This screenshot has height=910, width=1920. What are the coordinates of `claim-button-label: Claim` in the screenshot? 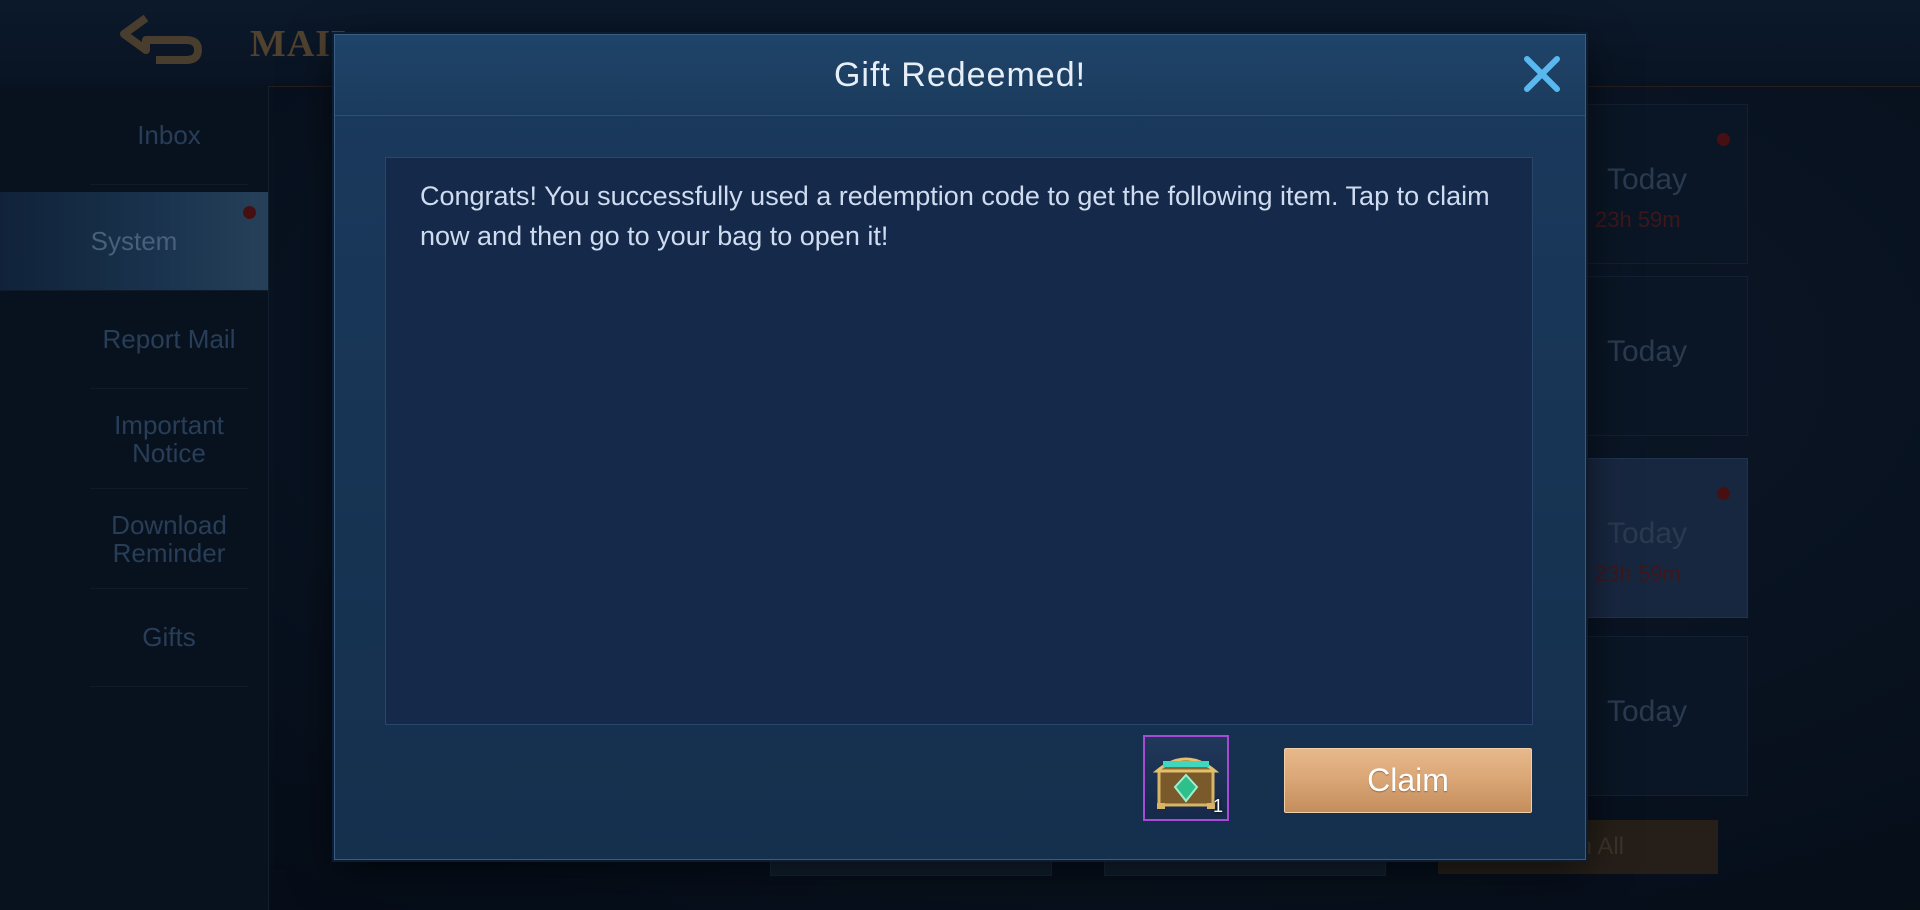 It's located at (1408, 780).